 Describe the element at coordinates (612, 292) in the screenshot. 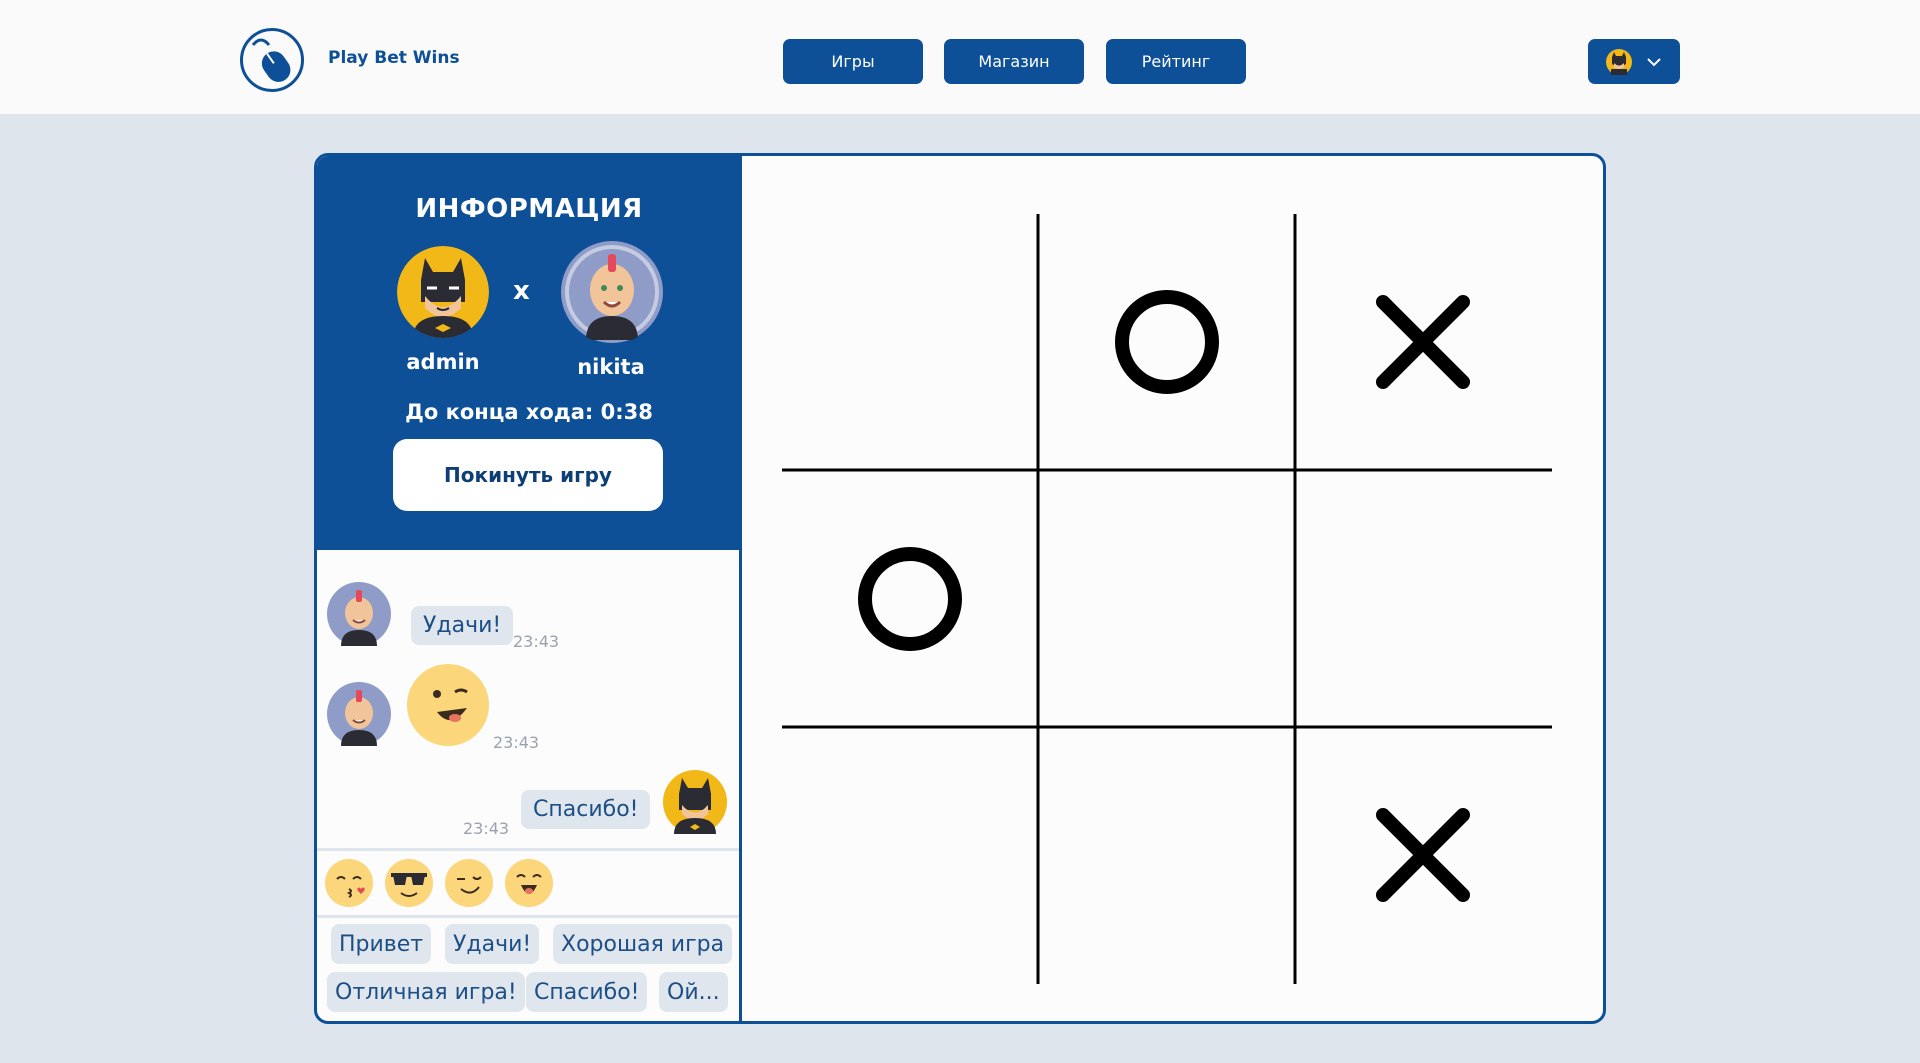

I see `player2-avatar` at that location.